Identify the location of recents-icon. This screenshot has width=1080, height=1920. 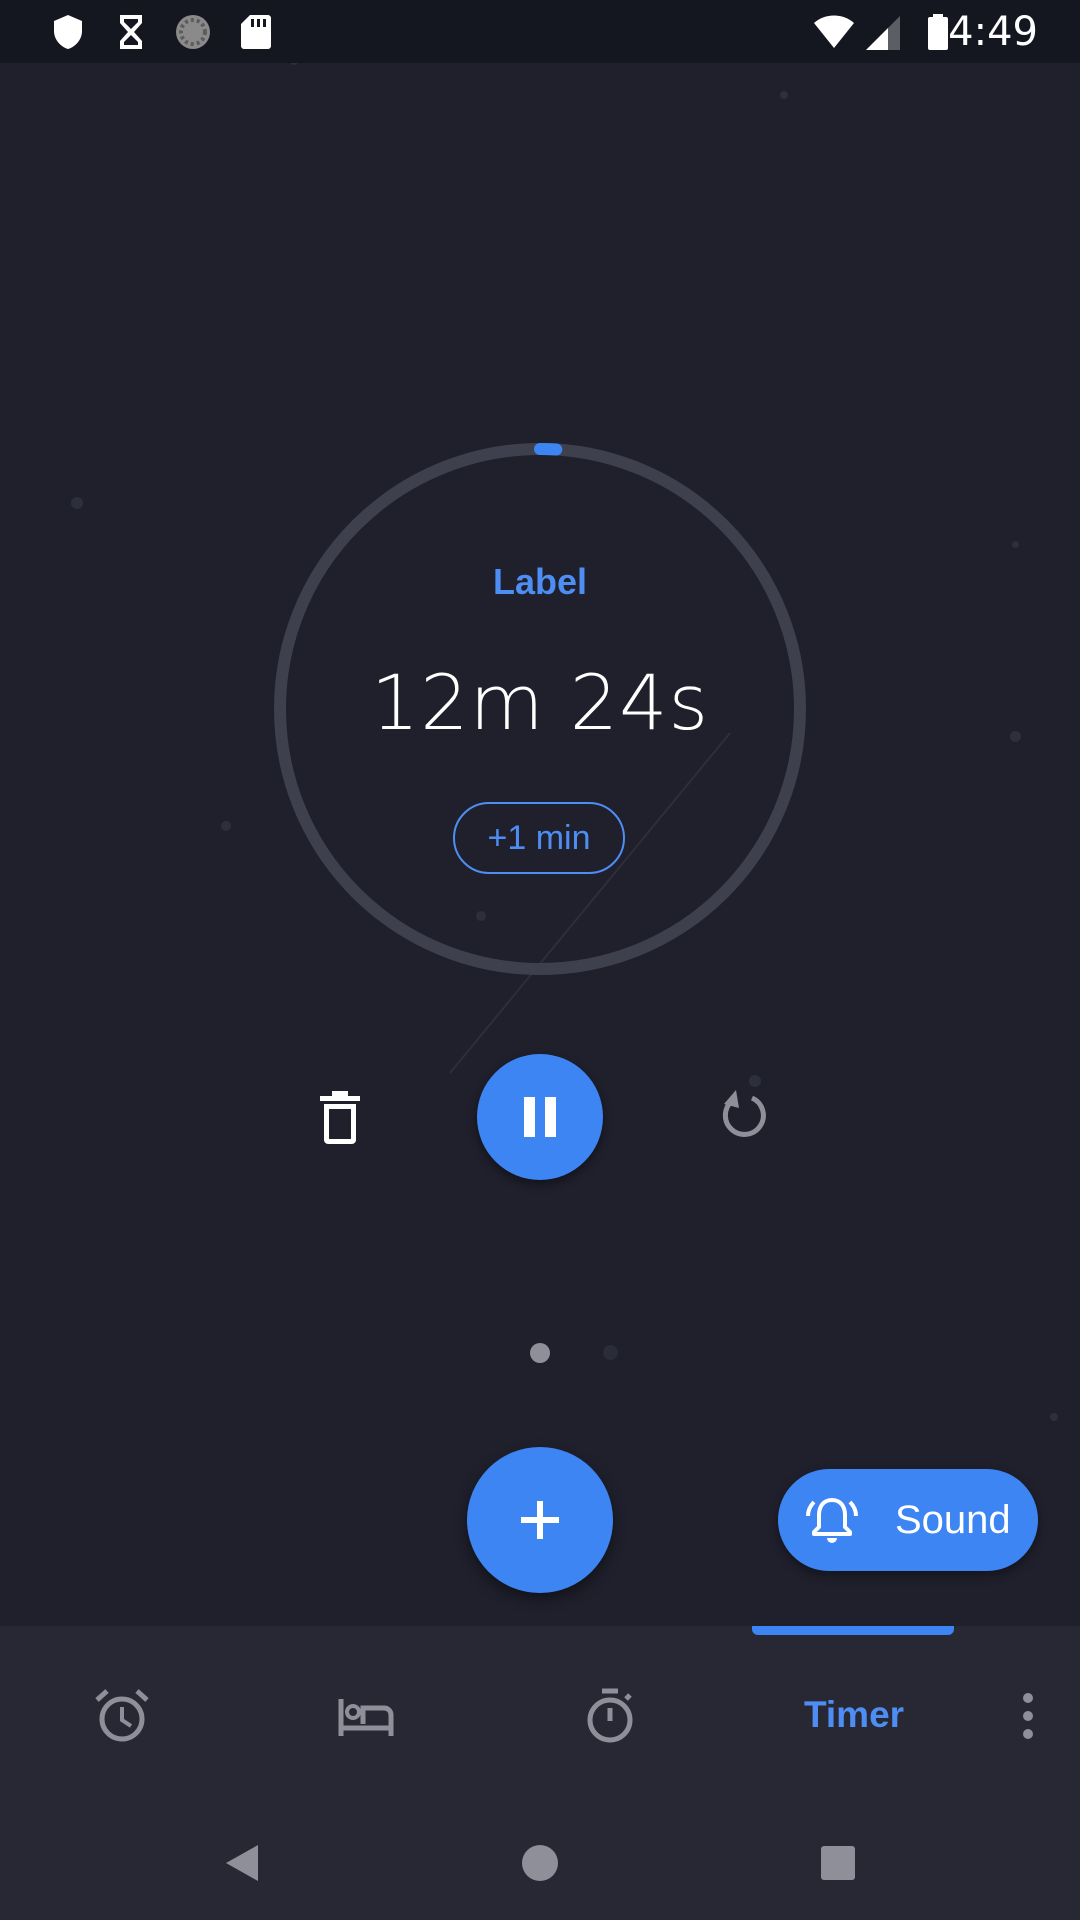
(838, 1863).